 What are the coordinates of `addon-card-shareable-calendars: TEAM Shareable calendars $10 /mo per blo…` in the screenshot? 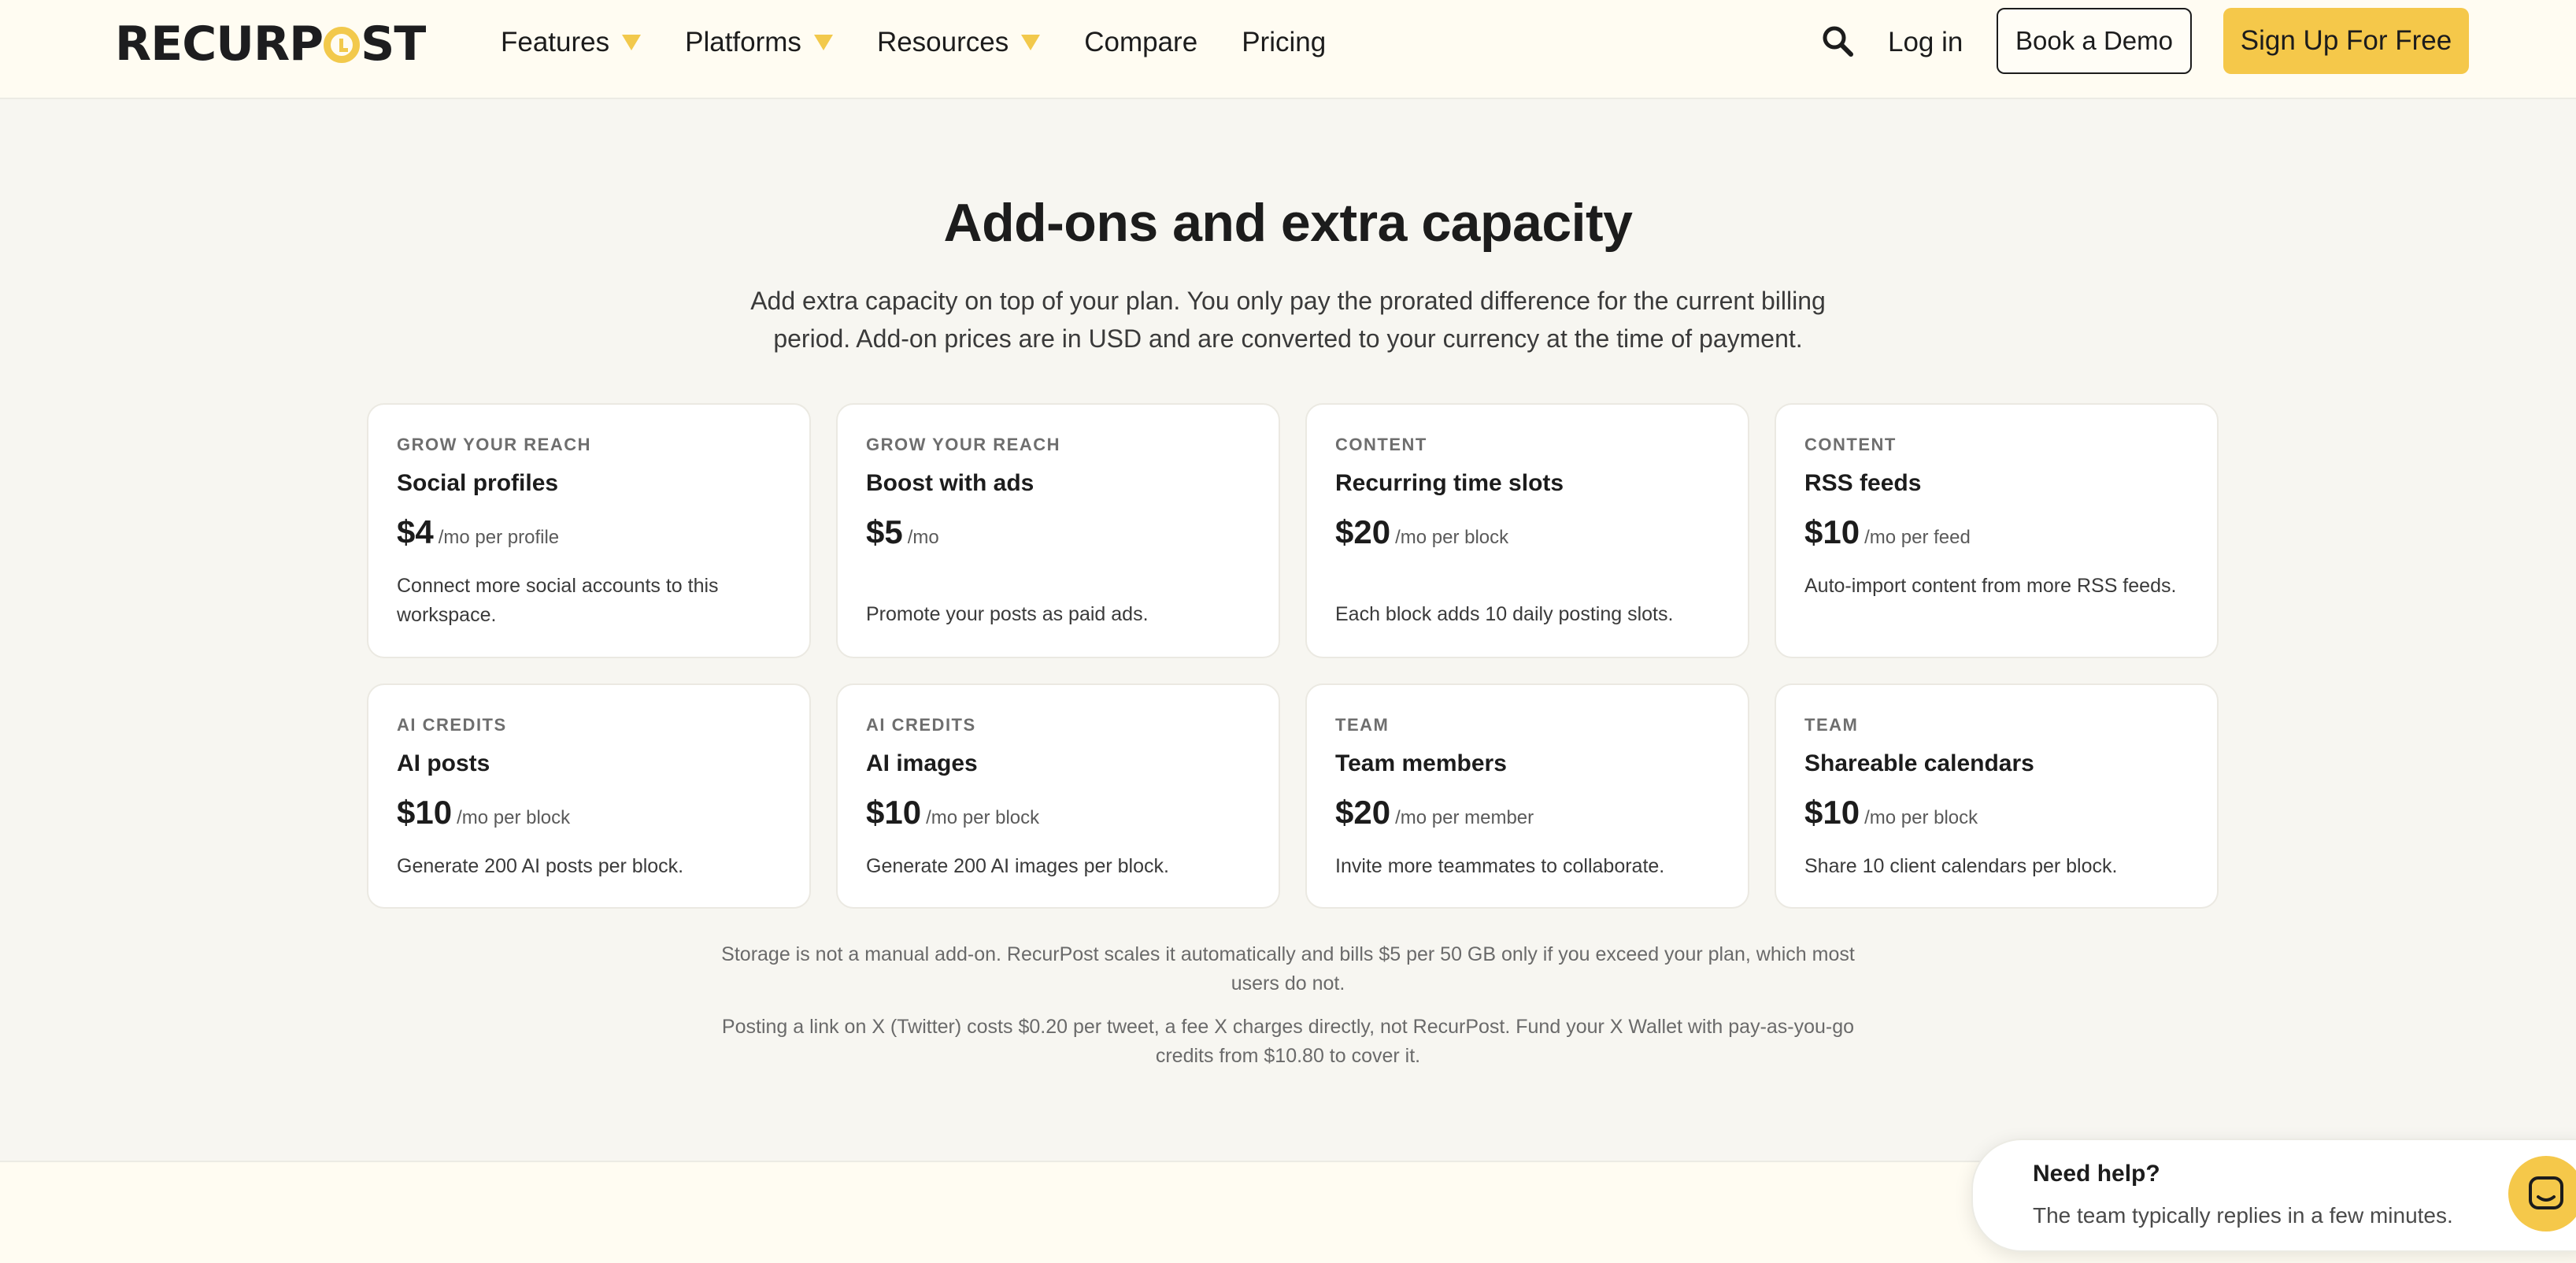 It's located at (1997, 796).